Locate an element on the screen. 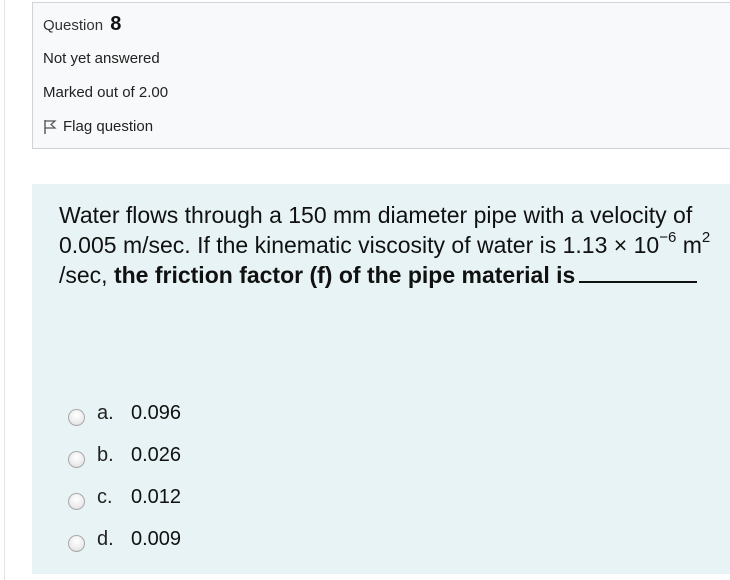 The height and width of the screenshot is (580, 730). question-text-part2: m is located at coordinates (689, 245).